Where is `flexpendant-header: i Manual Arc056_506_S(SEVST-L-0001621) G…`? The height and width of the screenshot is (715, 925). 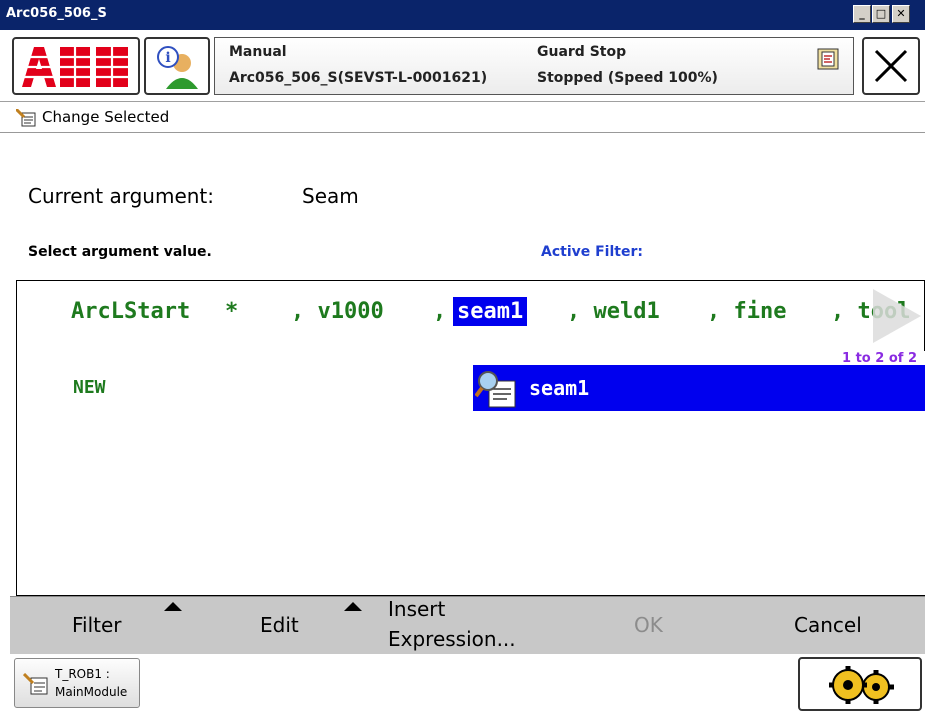
flexpendant-header: i Manual Arc056_506_S(SEVST-L-0001621) G… is located at coordinates (462, 66).